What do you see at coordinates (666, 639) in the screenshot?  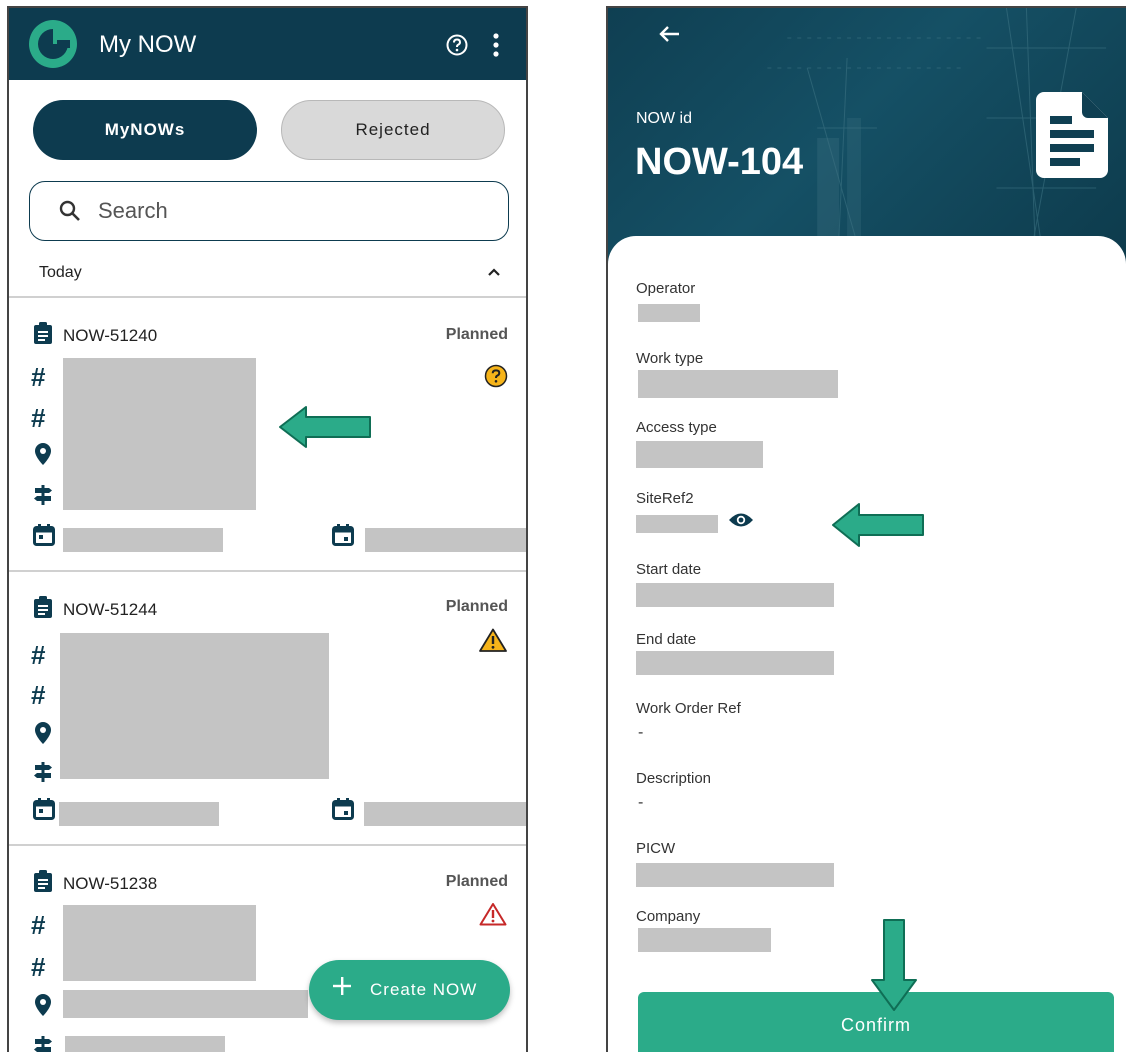 I see `field-label-end-date: End date` at bounding box center [666, 639].